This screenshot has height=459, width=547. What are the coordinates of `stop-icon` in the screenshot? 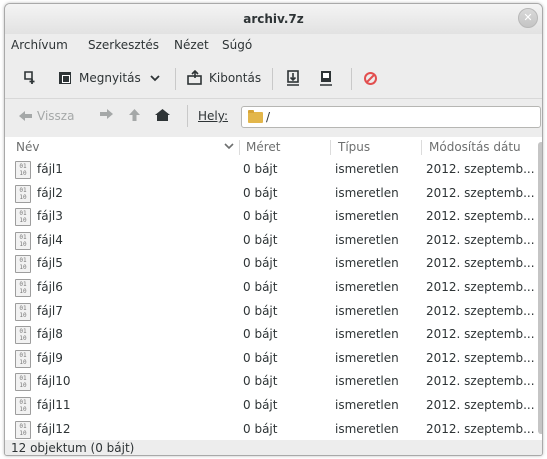 It's located at (370, 78).